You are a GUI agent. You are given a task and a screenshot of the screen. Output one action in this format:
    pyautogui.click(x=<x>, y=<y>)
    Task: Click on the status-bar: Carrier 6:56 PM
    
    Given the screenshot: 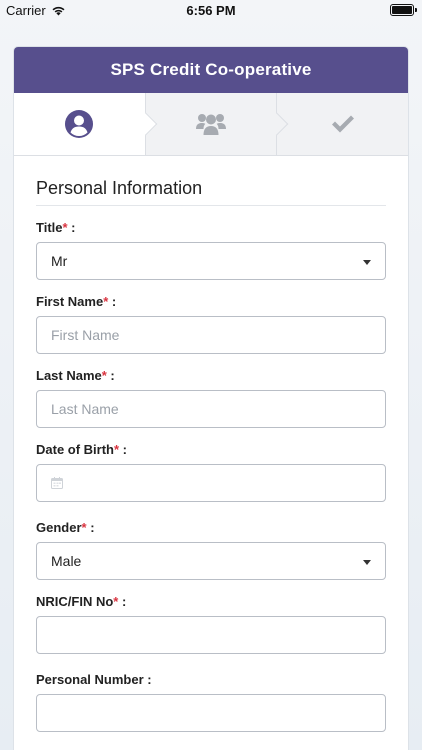 What is the action you would take?
    pyautogui.click(x=211, y=11)
    